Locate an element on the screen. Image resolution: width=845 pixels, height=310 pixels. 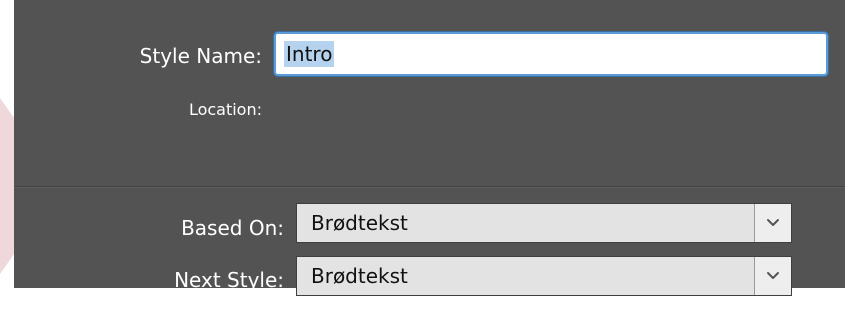
next-style-selected-value: Brødtekst is located at coordinates (359, 276).